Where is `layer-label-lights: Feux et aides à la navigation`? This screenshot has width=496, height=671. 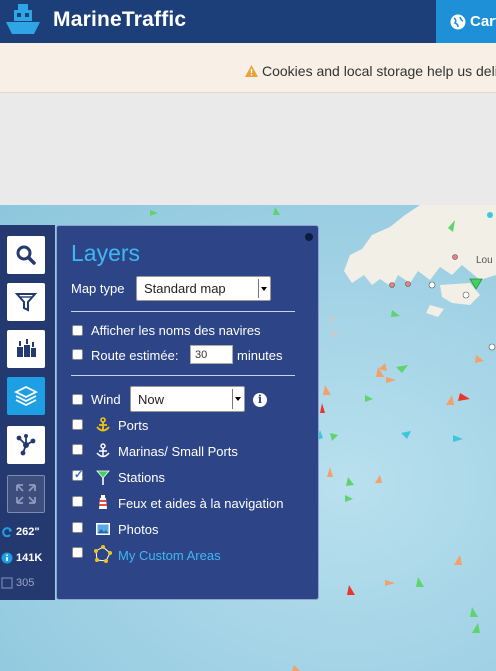
layer-label-lights: Feux et aides à la navigation is located at coordinates (201, 503).